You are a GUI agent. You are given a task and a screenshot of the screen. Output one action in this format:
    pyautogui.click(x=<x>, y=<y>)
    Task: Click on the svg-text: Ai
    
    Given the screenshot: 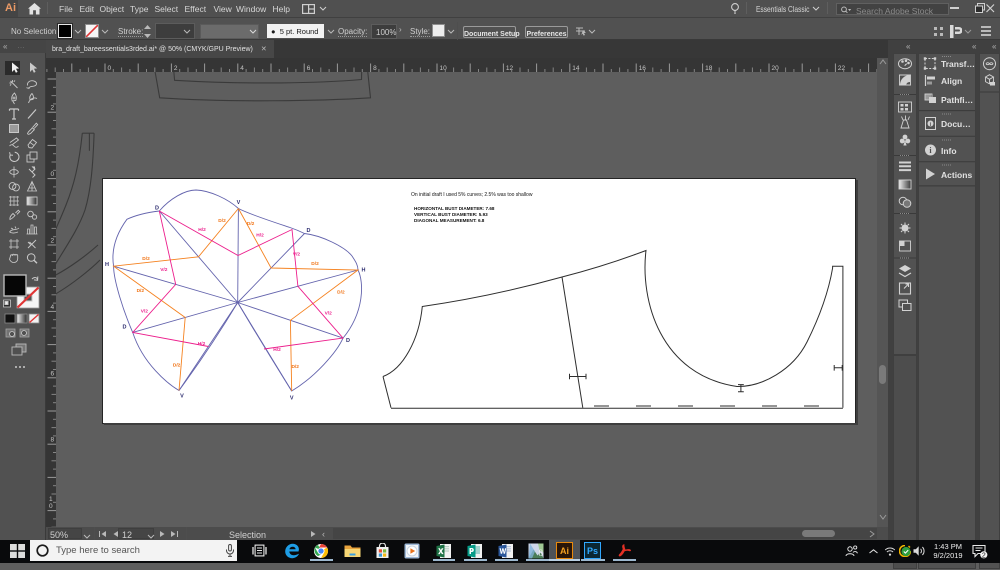 What is the action you would take?
    pyautogui.click(x=564, y=551)
    